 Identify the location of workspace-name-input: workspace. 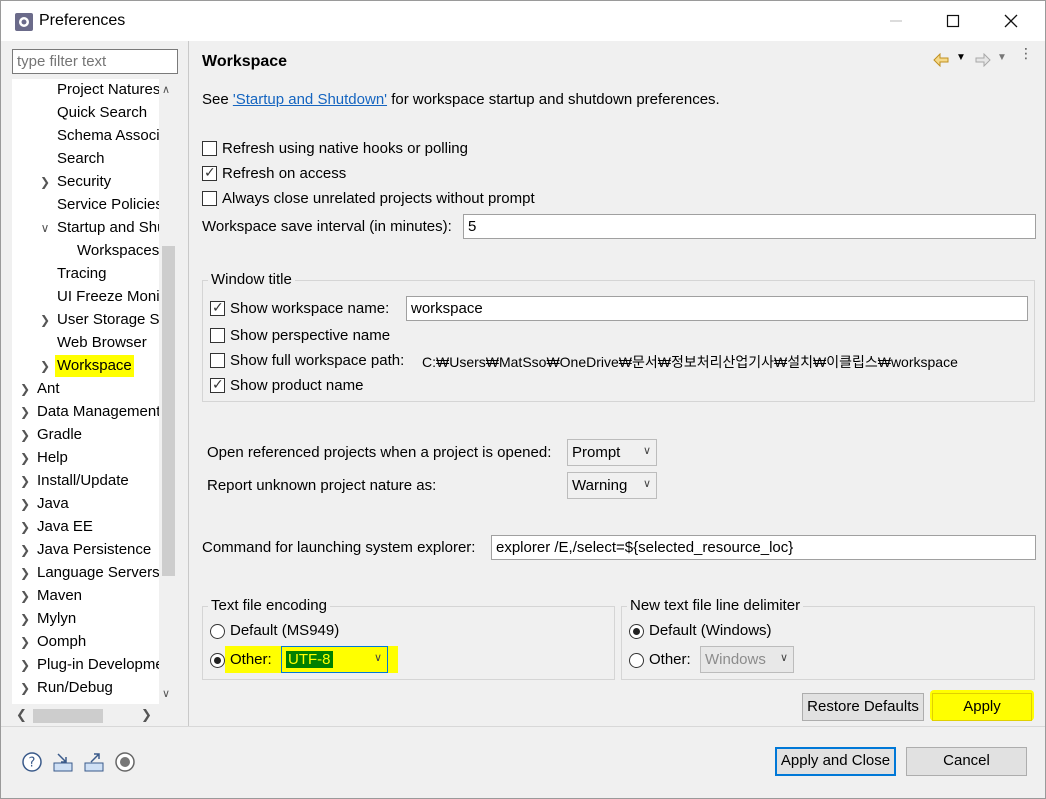
(717, 308).